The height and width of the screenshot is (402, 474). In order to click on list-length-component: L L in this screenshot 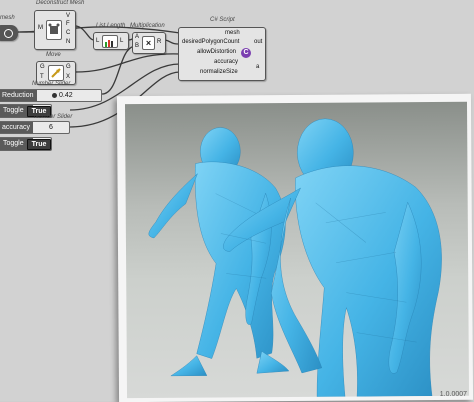, I will do `click(111, 41)`.